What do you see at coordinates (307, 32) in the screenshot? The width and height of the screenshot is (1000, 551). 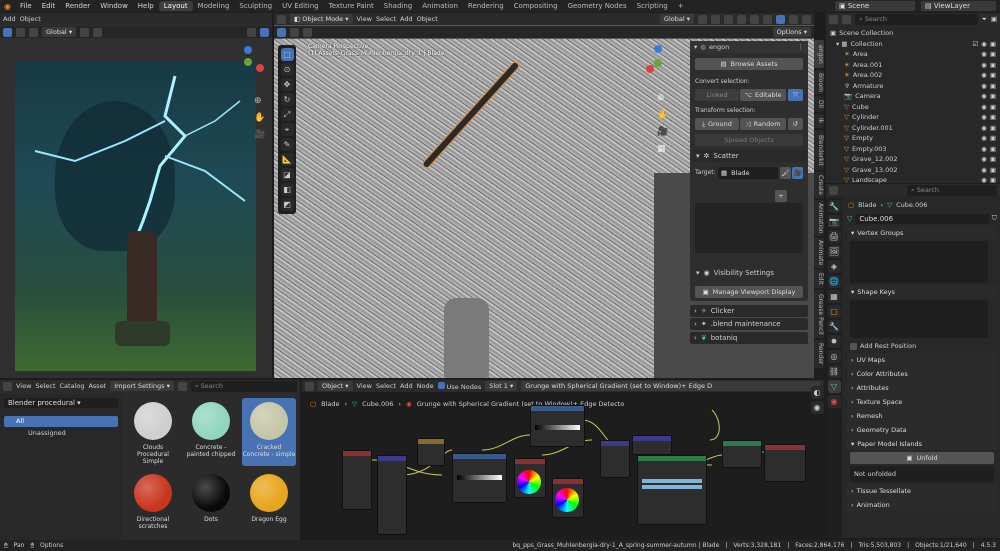 I see `main-select3-icon` at bounding box center [307, 32].